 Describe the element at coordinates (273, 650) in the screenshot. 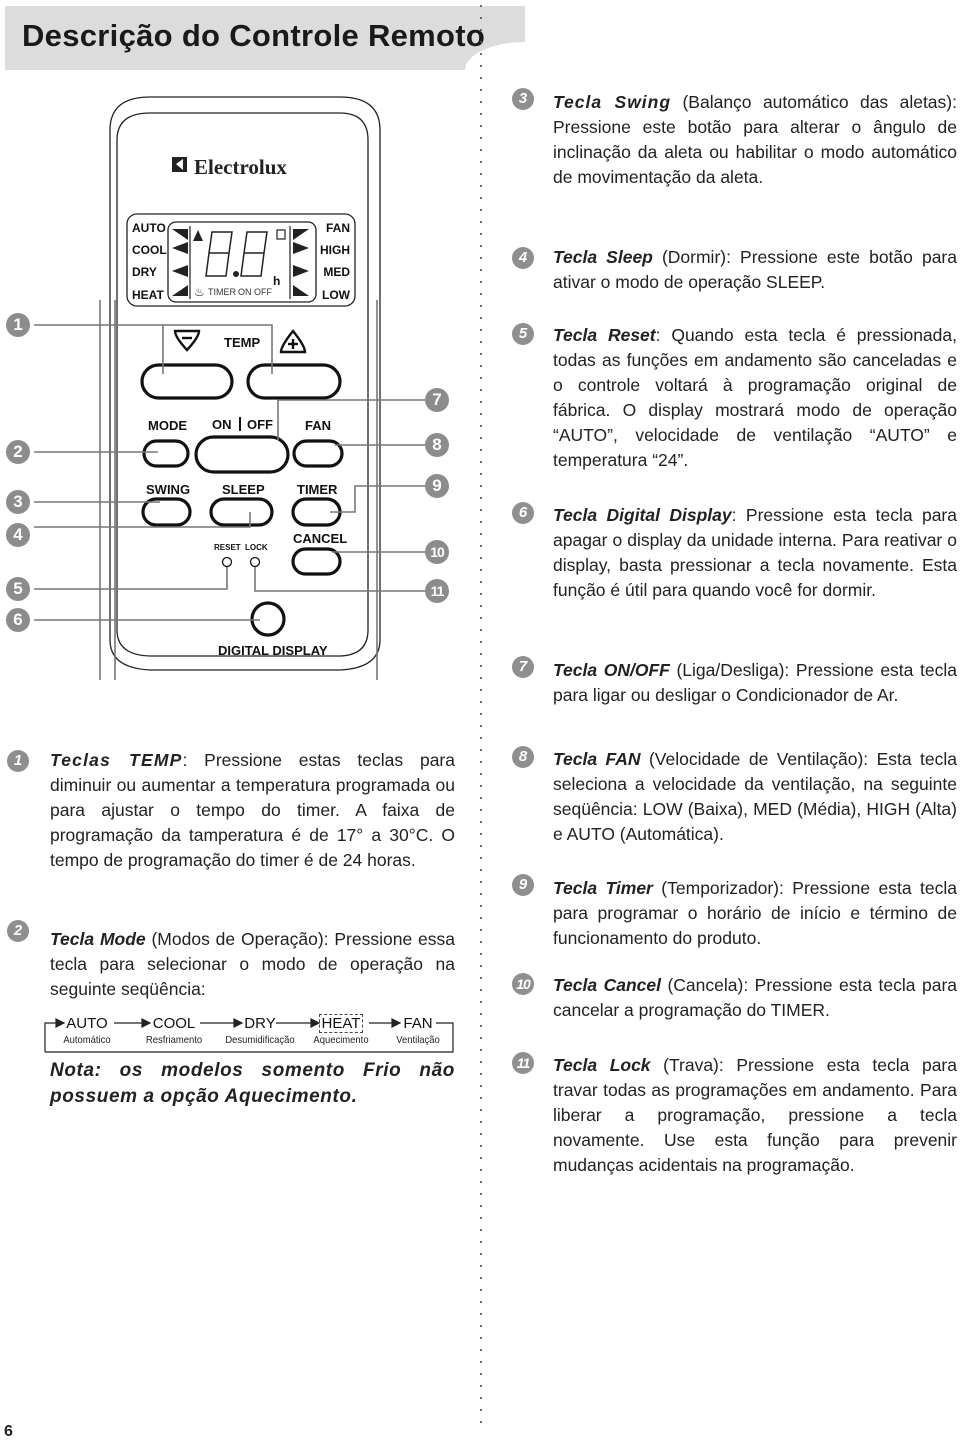

I see `digital-display-label: DIGITAL DISPLAY` at that location.